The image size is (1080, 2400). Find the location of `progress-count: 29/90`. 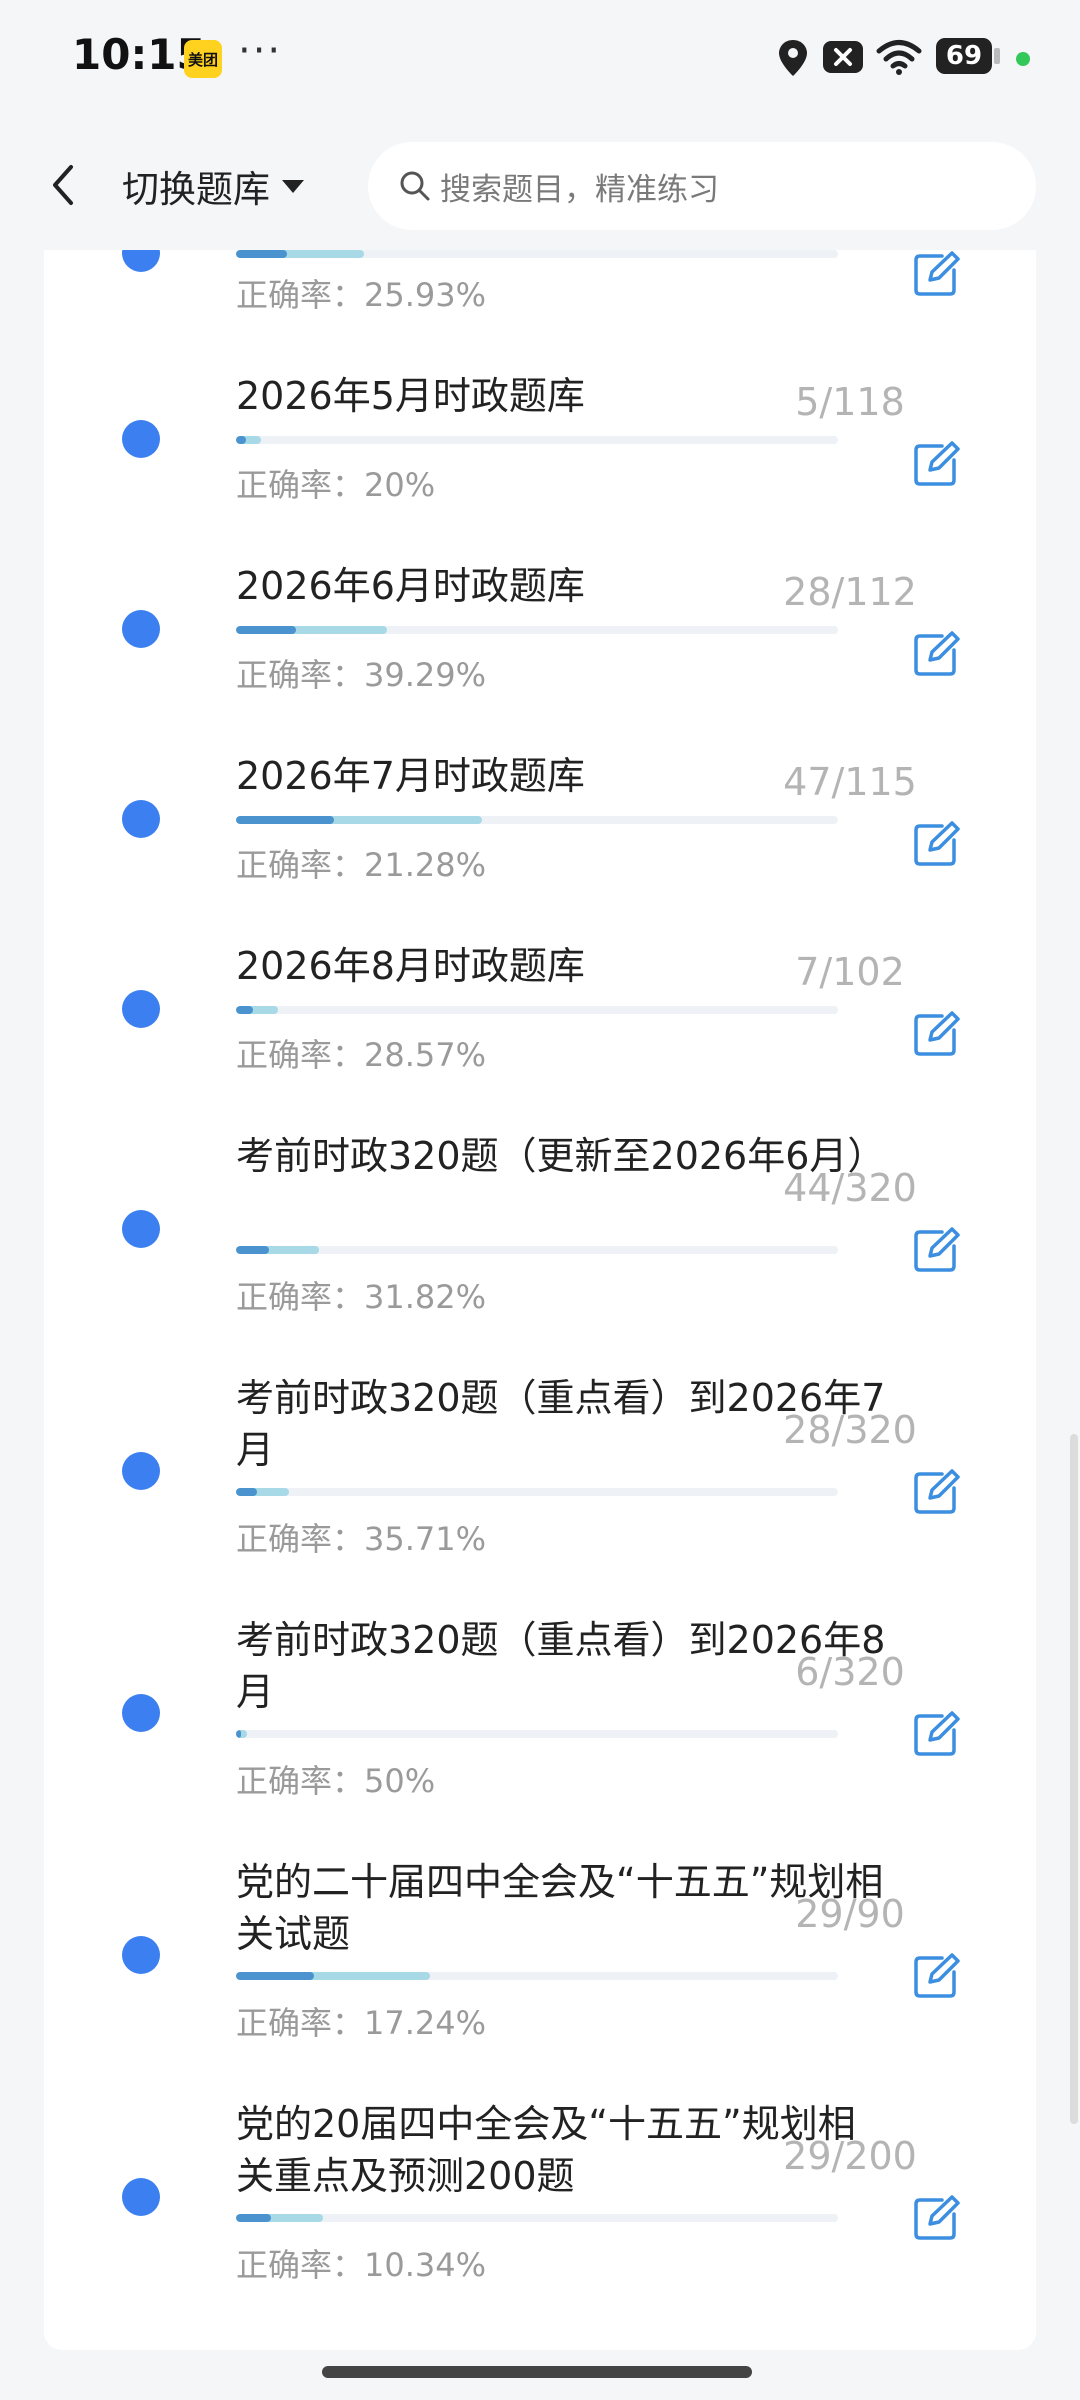

progress-count: 29/90 is located at coordinates (850, 1914).